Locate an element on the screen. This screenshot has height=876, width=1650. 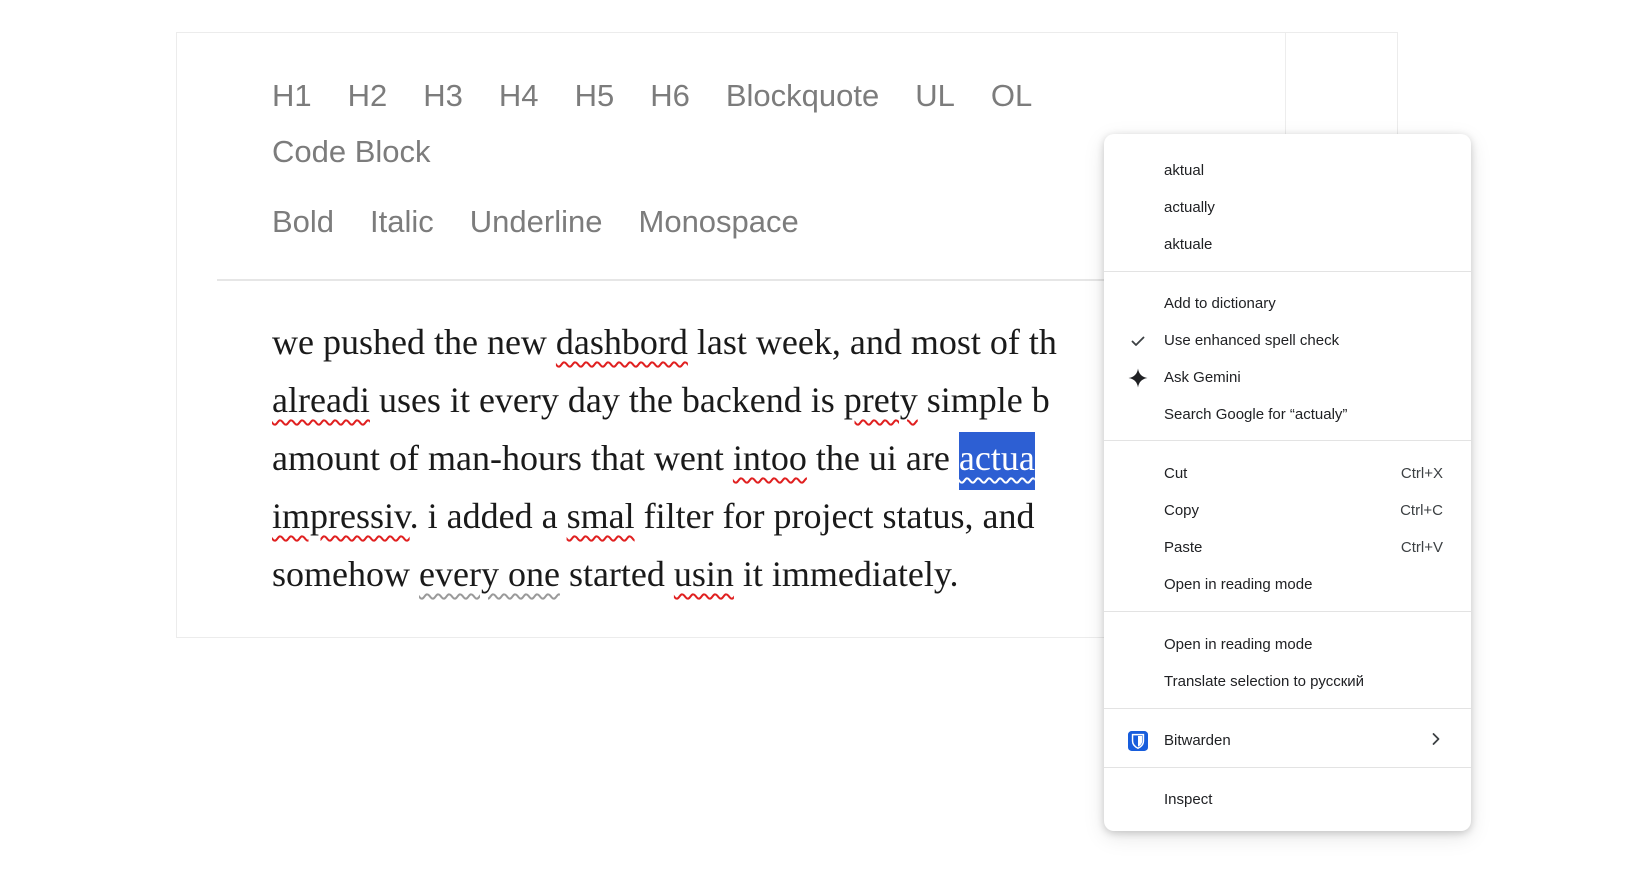
bitwarden-shield-icon is located at coordinates (1138, 740).